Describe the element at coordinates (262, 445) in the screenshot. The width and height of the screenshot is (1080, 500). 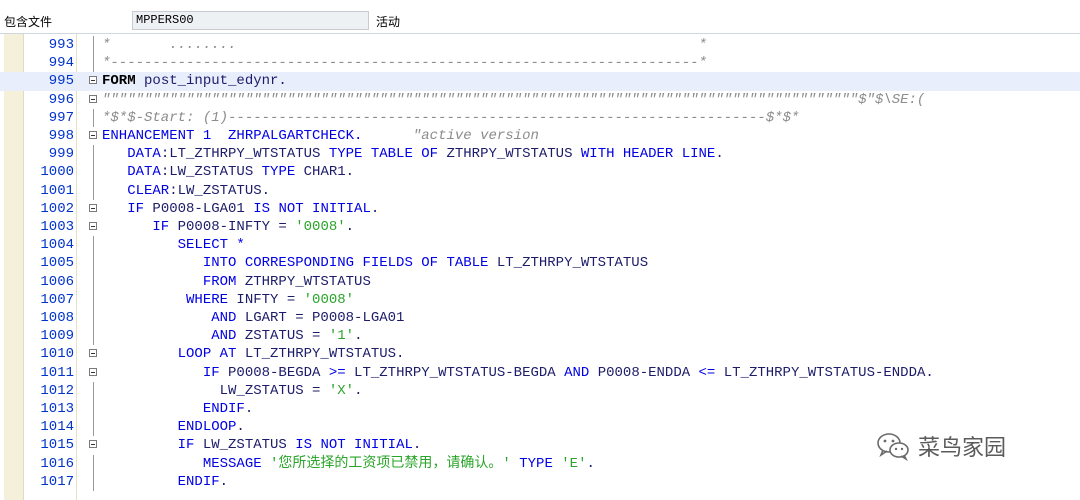
I see `code-text: IF LW_ZSTATUS IS NOT INITIAL.` at that location.